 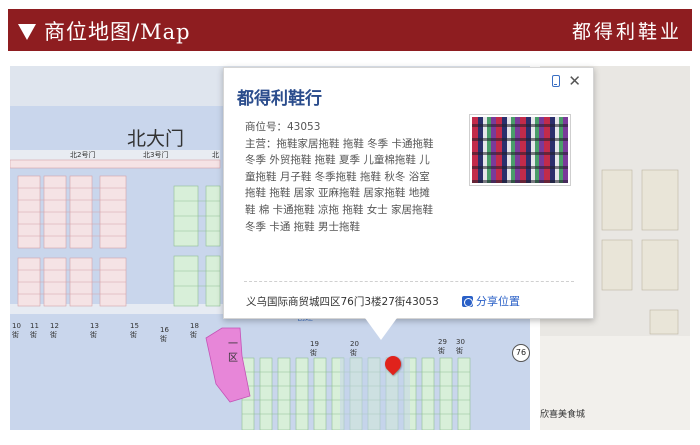 I want to click on share-location-button: 分享位置, so click(x=491, y=301).